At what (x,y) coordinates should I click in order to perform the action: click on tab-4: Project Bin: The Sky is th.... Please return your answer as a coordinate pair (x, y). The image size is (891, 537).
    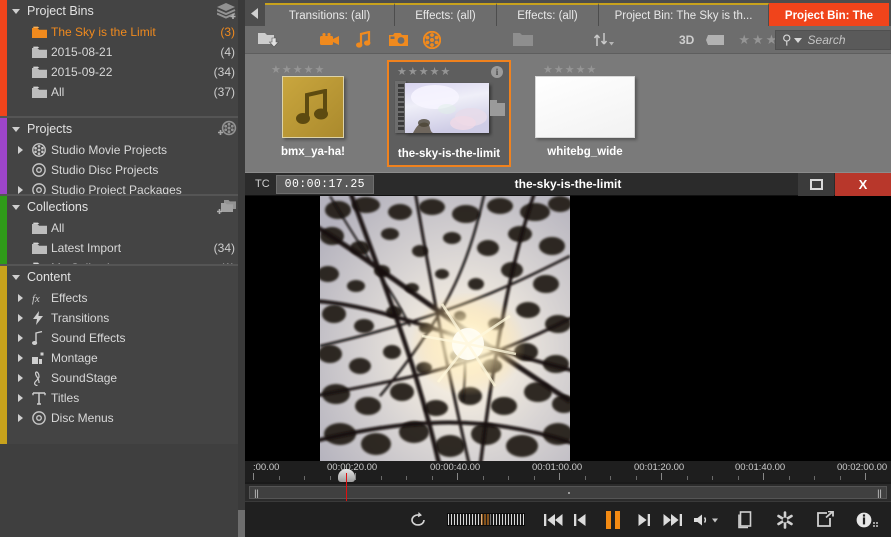
    Looking at the image, I should click on (684, 14).